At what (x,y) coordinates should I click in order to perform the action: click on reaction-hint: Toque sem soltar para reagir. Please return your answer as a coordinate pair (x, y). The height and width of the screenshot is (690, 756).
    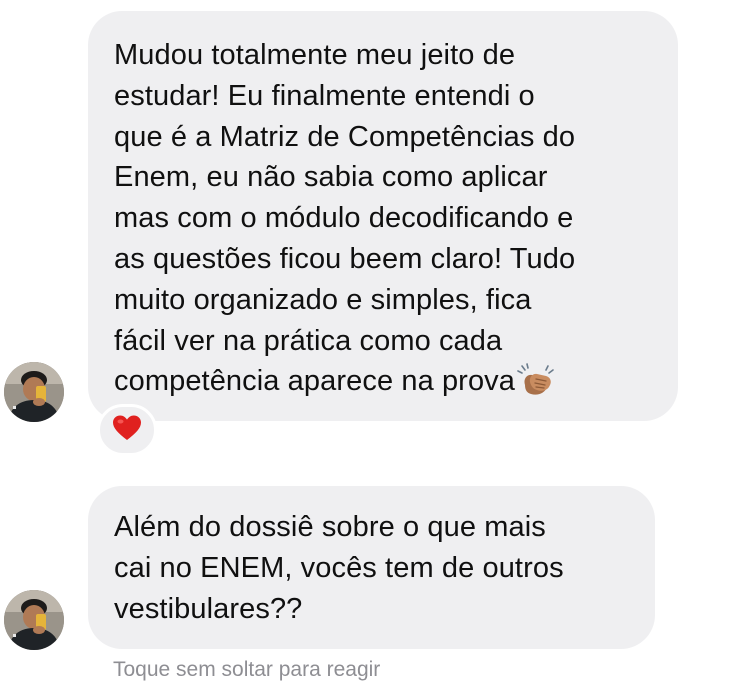
    Looking at the image, I should click on (247, 669).